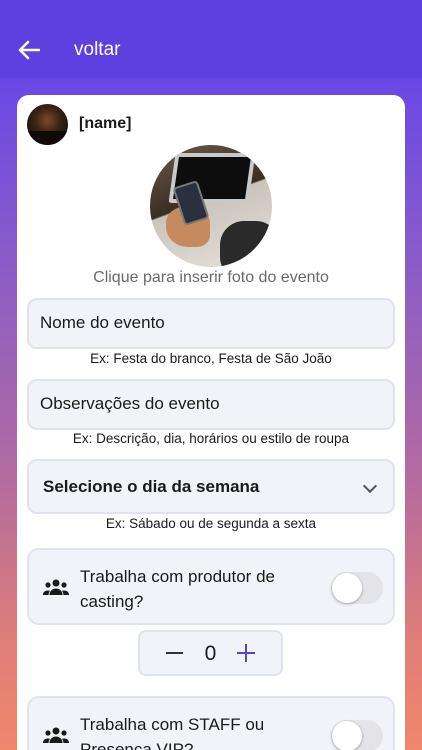 Image resolution: width=422 pixels, height=750 pixels. I want to click on chevron-down-icon, so click(370, 486).